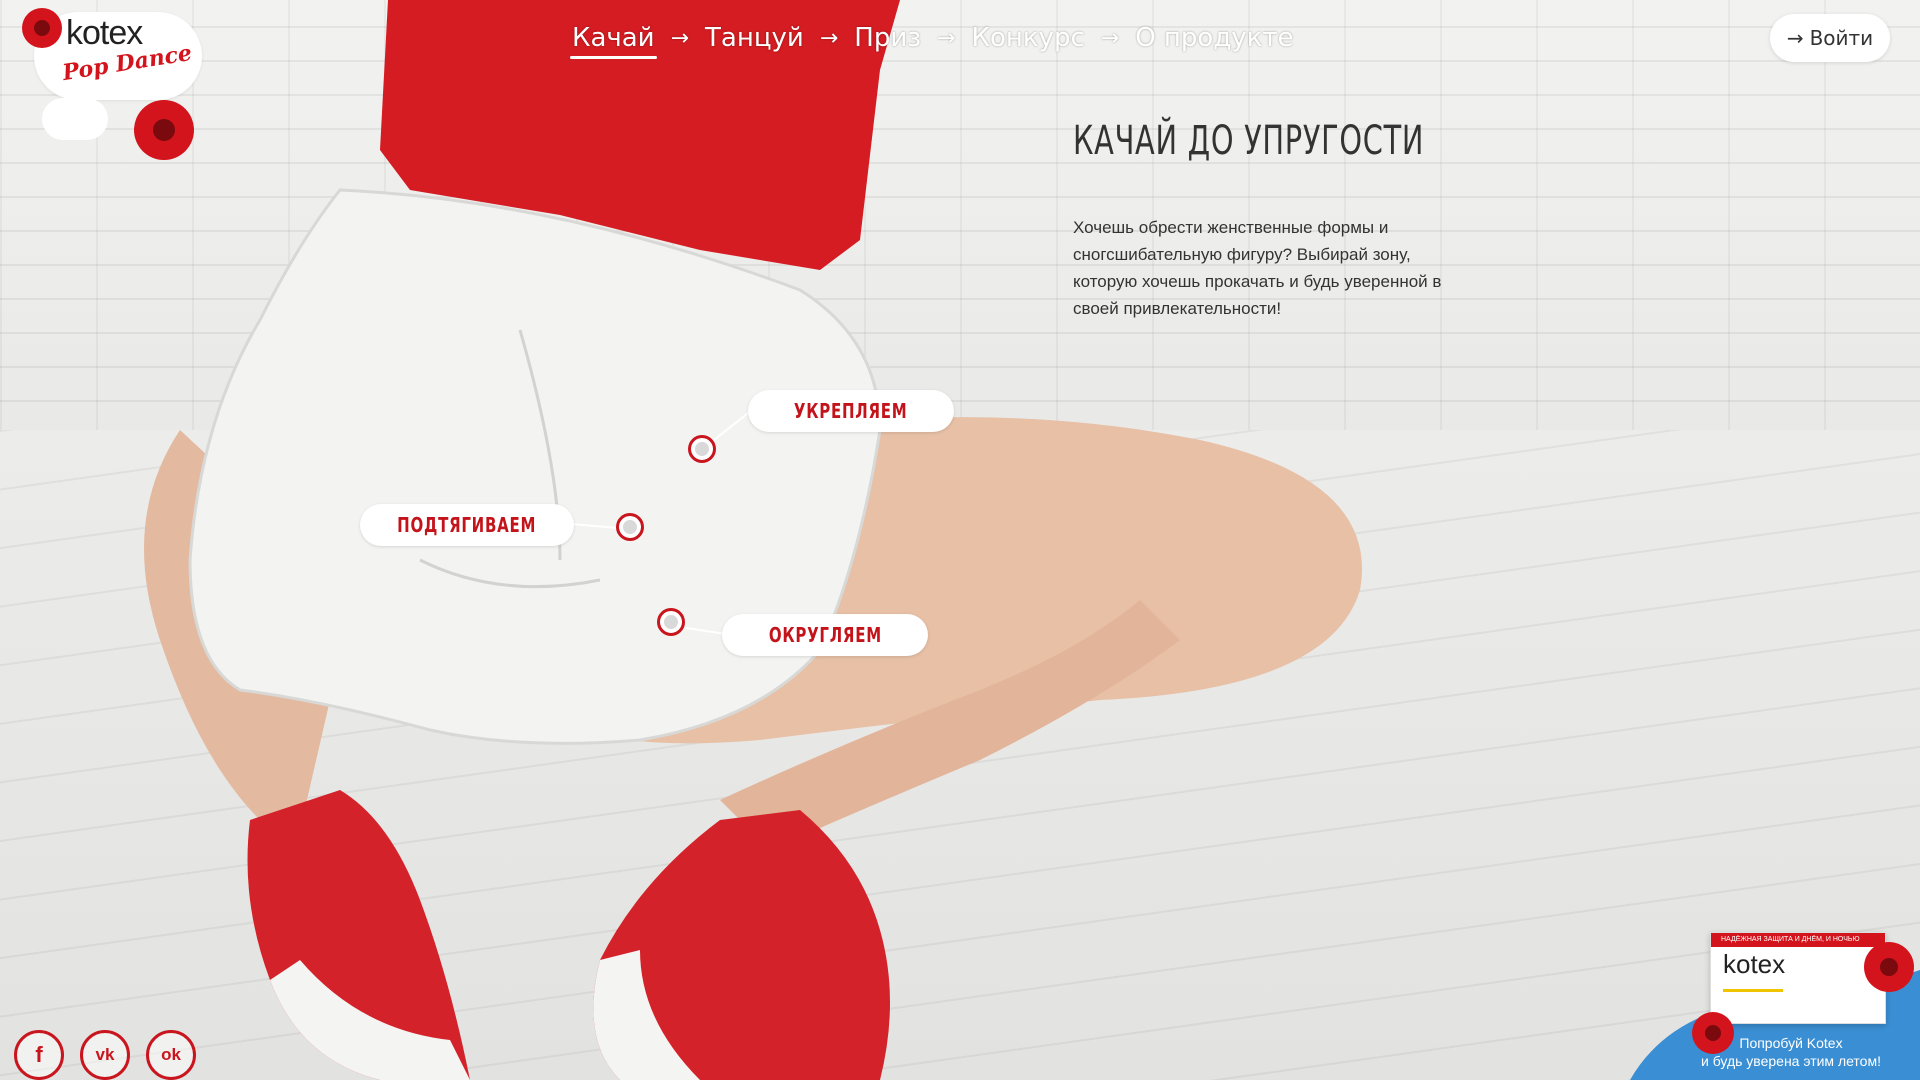 Image resolution: width=1920 pixels, height=1080 pixels. I want to click on social-links: f vk ok, so click(105, 1055).